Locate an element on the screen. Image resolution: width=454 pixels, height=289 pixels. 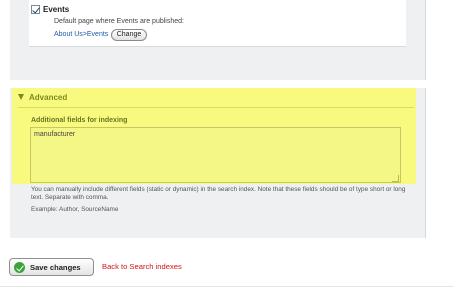
save-label: Save changes is located at coordinates (55, 267).